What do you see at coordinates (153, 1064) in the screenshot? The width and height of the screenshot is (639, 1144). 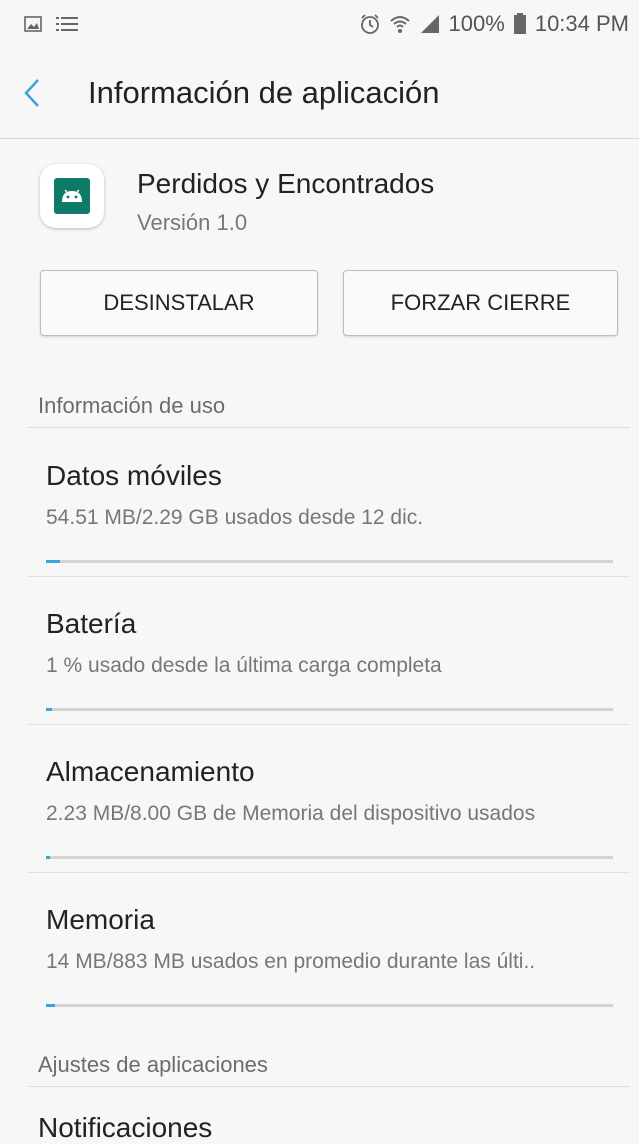 I see `settings-section-header: Ajustes de aplicaciones` at bounding box center [153, 1064].